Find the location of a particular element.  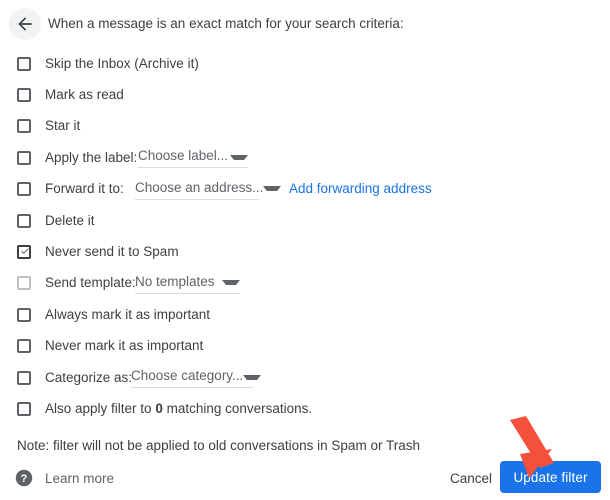

back-button is located at coordinates (25, 24).